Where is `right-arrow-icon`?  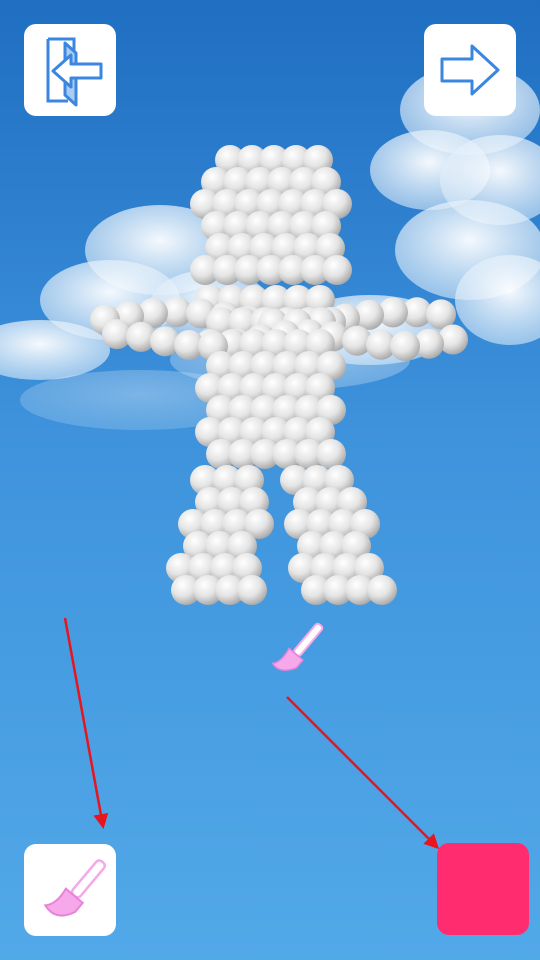 right-arrow-icon is located at coordinates (470, 70).